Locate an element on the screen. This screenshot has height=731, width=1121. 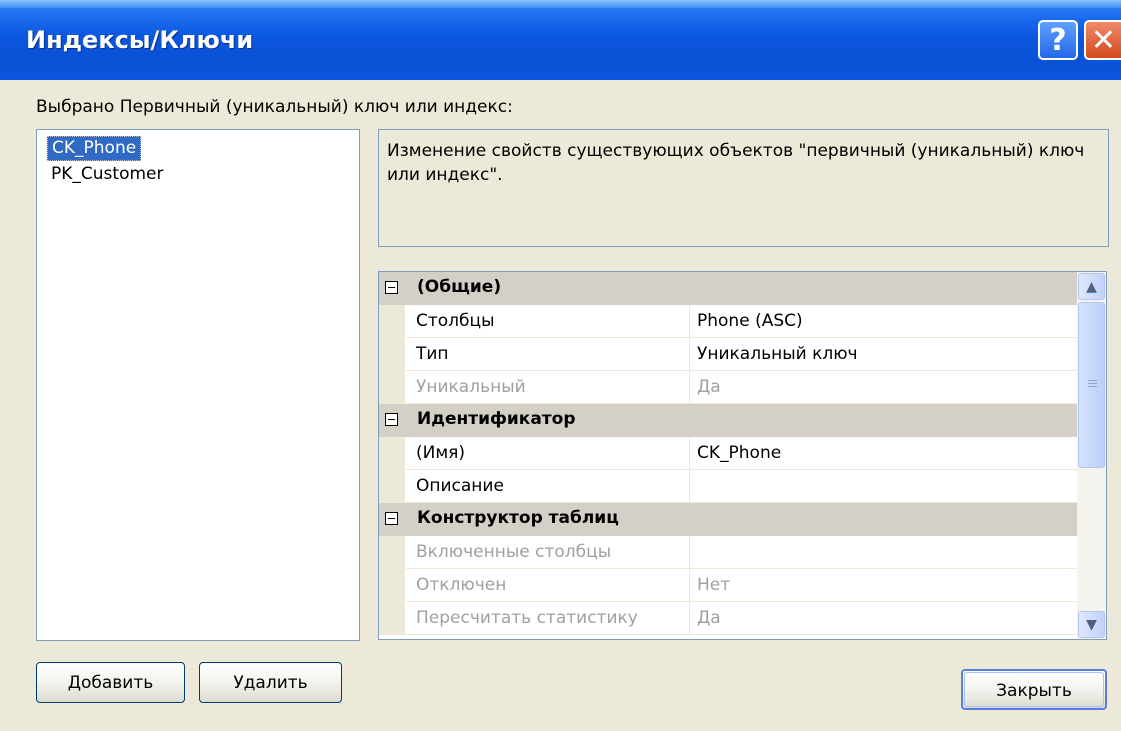
help-button: ? is located at coordinates (1058, 40).